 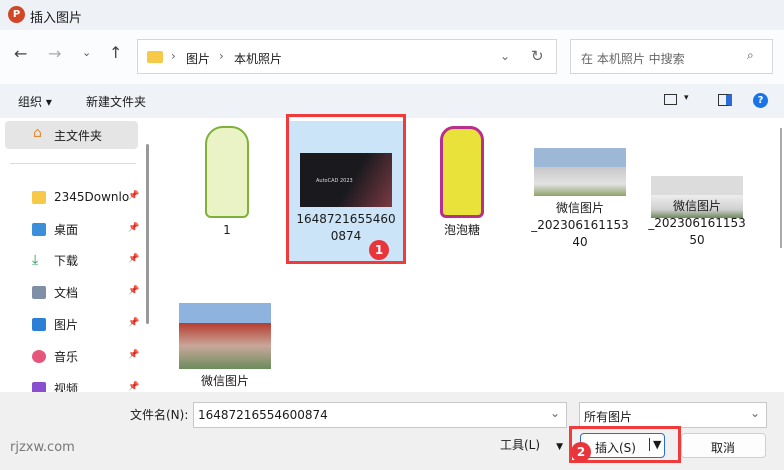 What do you see at coordinates (670, 99) in the screenshot?
I see `view-icon` at bounding box center [670, 99].